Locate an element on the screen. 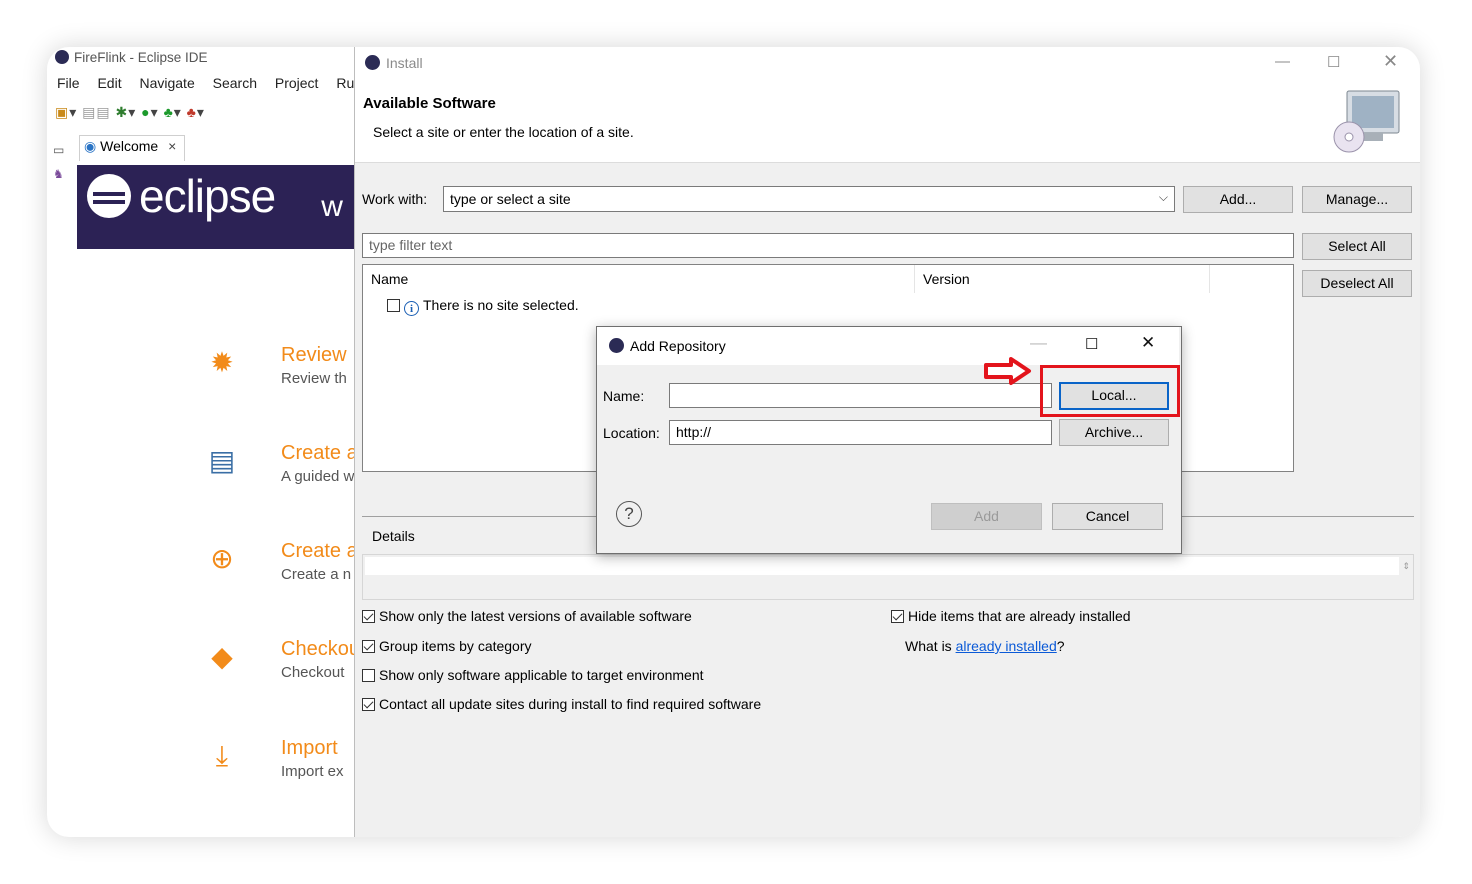  save-icon: ▤ is located at coordinates (89, 112).